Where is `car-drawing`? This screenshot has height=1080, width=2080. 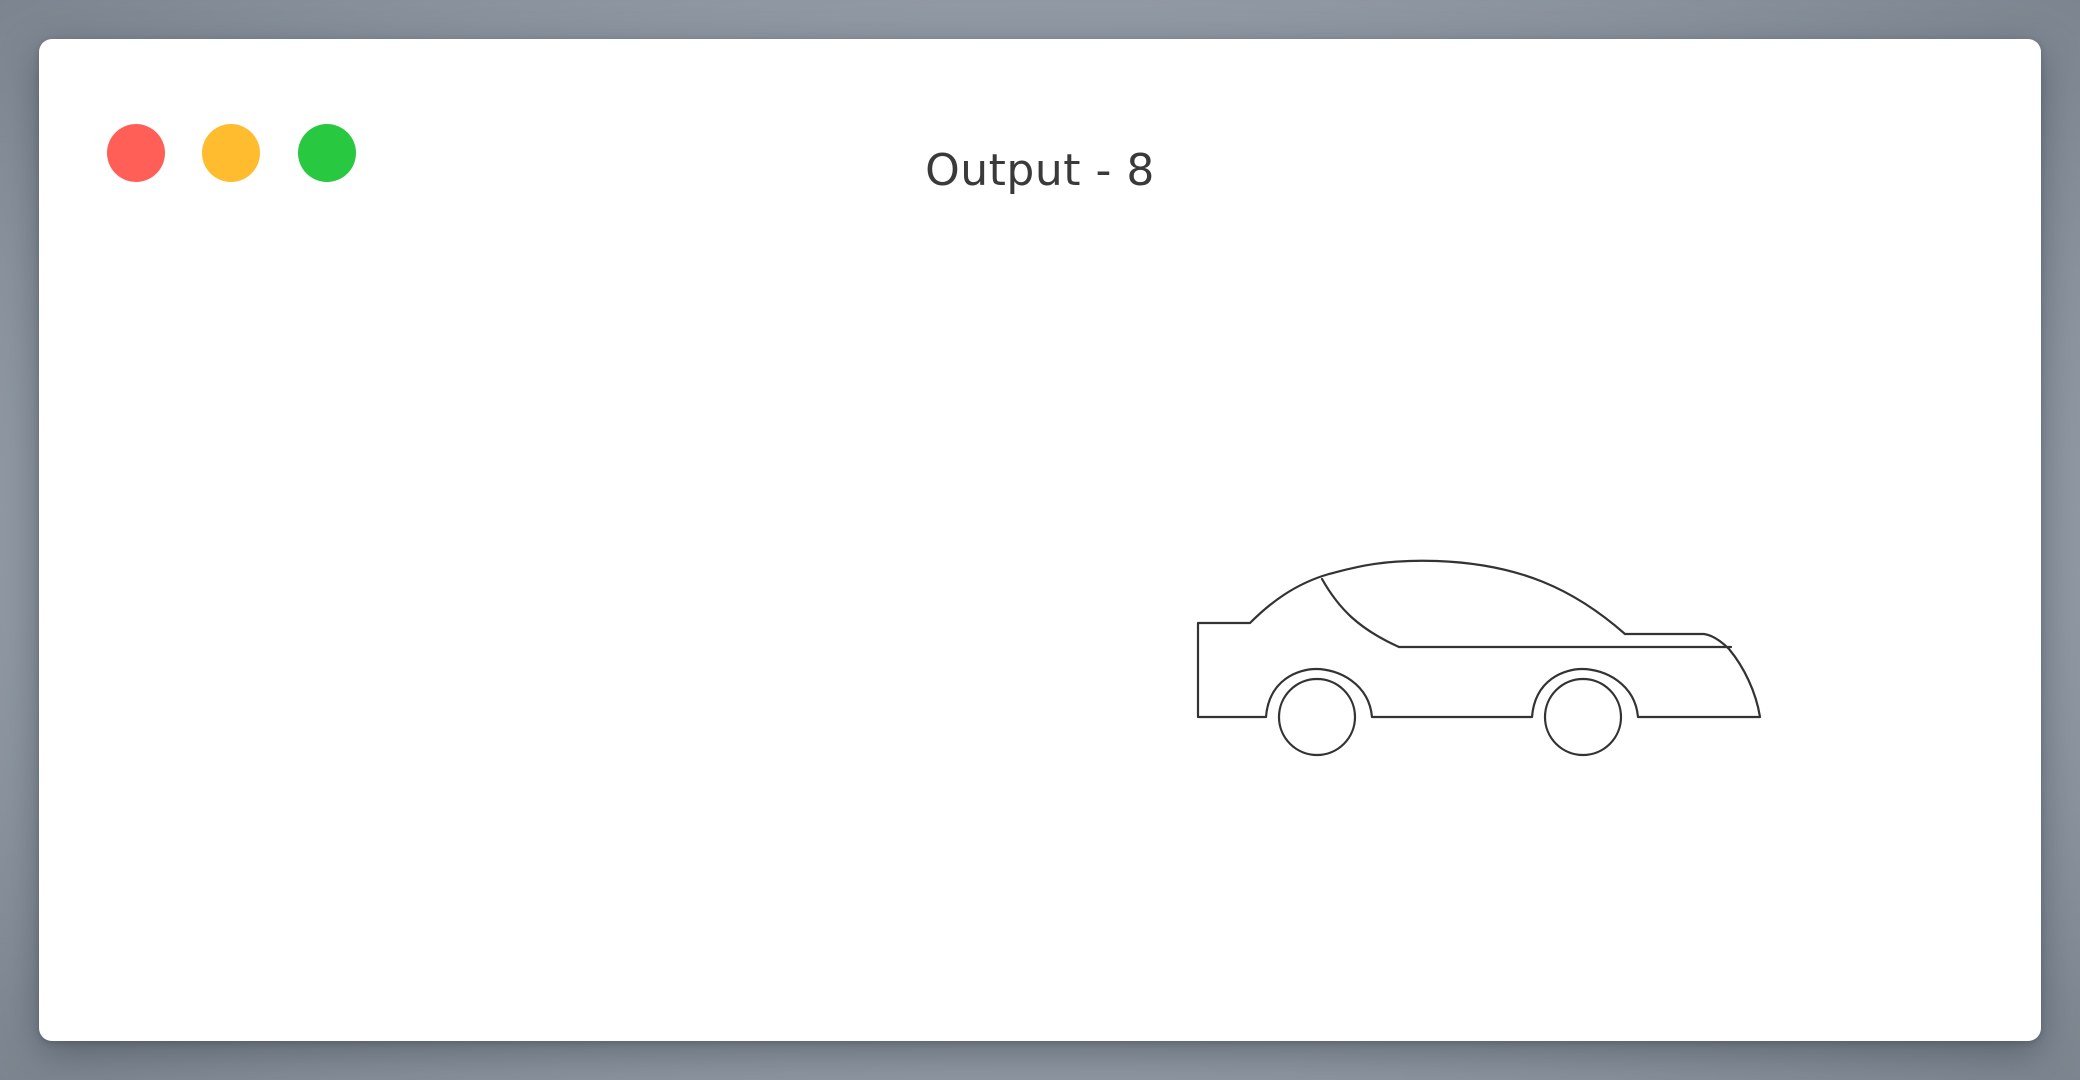
car-drawing is located at coordinates (1479, 658).